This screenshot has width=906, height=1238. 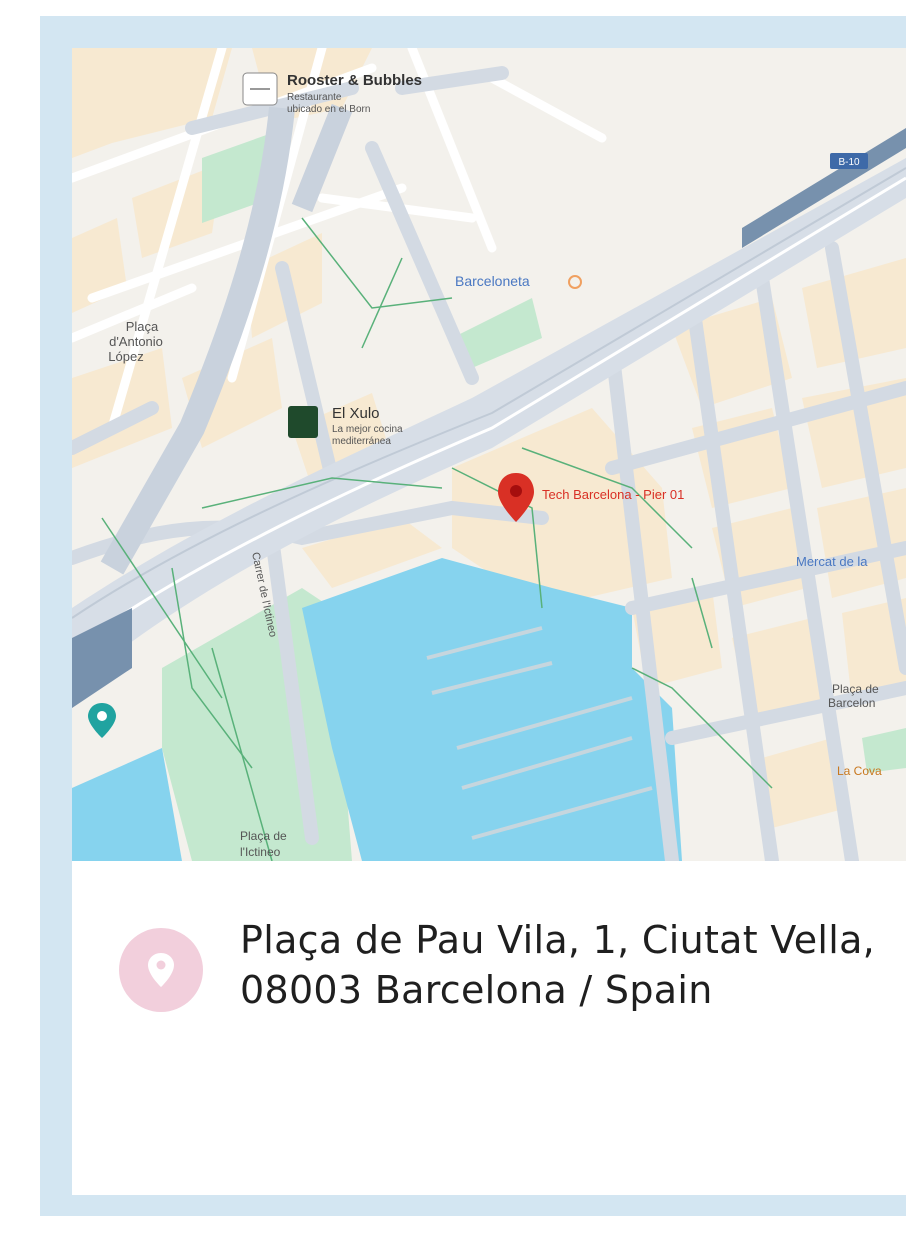 I want to click on svg-text: d'Antonio, so click(x=136, y=341).